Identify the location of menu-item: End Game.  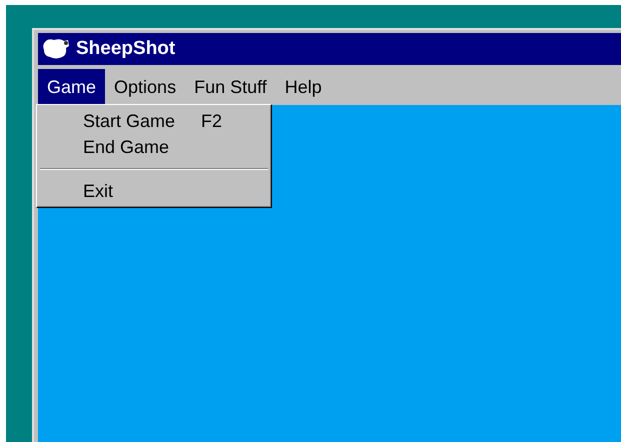
(126, 147).